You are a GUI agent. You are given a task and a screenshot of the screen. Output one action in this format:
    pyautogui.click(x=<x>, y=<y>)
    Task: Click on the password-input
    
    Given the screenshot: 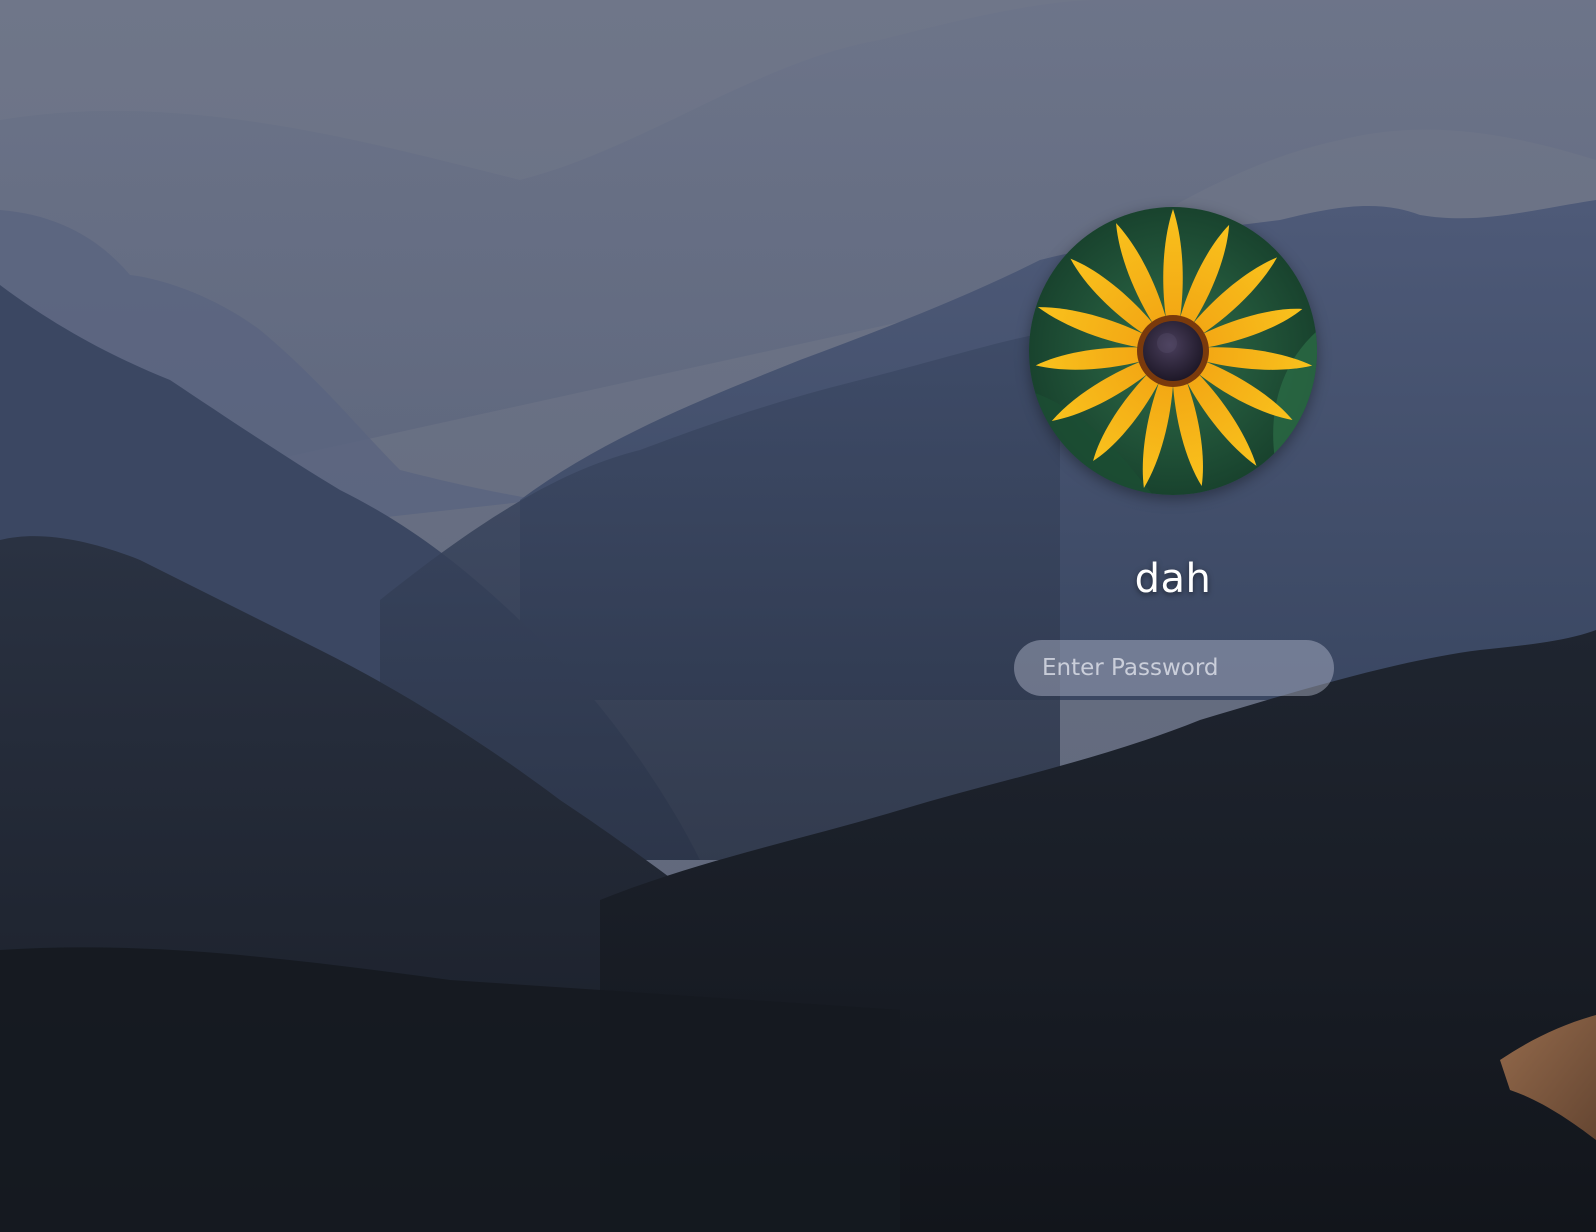 What is the action you would take?
    pyautogui.click(x=1174, y=668)
    